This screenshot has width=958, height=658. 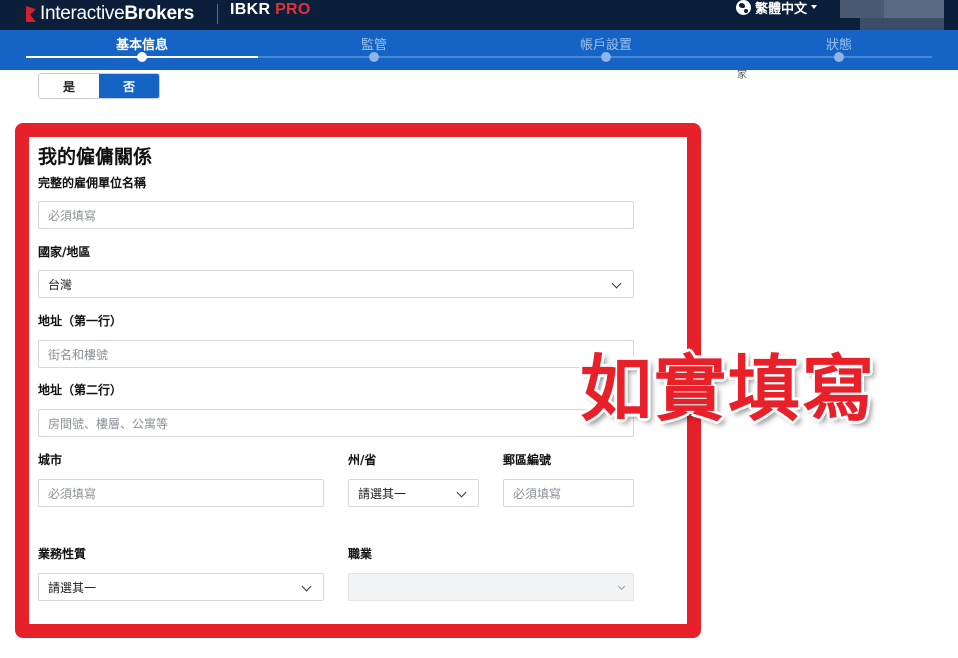 What do you see at coordinates (181, 493) in the screenshot?
I see `city-input: 必須填寫` at bounding box center [181, 493].